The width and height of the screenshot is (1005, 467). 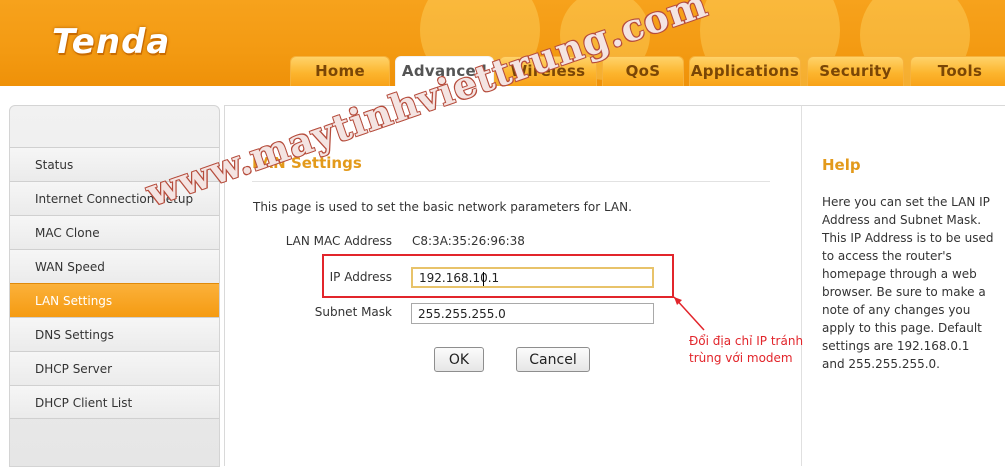 What do you see at coordinates (511, 181) in the screenshot?
I see `title-divider` at bounding box center [511, 181].